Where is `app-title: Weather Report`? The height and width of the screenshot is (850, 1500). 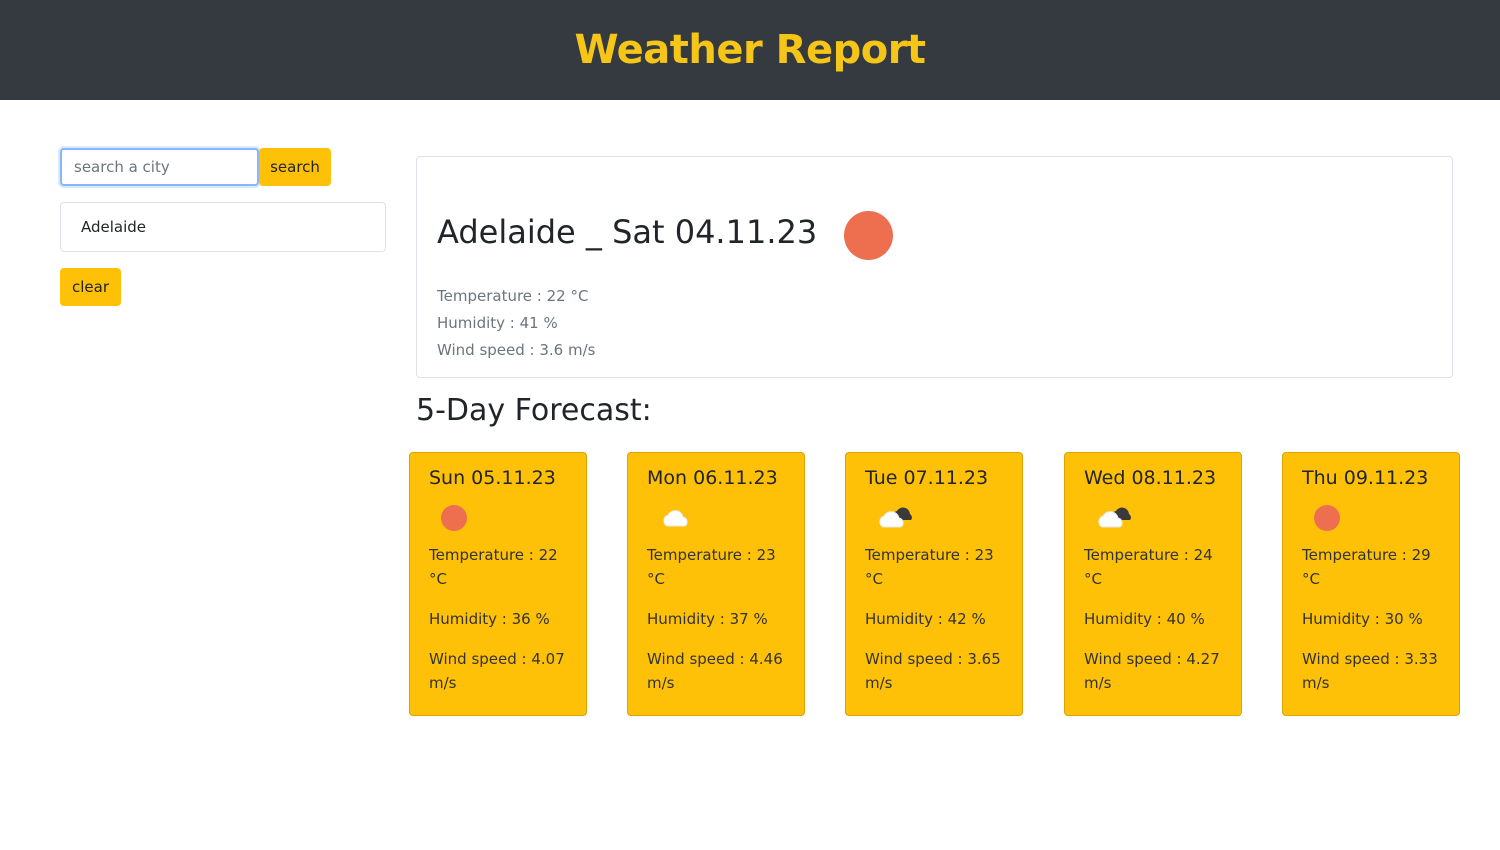
app-title: Weather Report is located at coordinates (750, 50).